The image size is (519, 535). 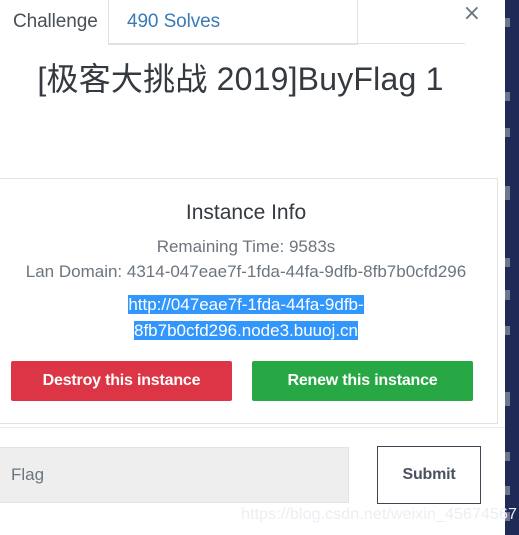 What do you see at coordinates (240, 79) in the screenshot?
I see `page-title: [极客大挑战 2019]BuyFlag 1` at bounding box center [240, 79].